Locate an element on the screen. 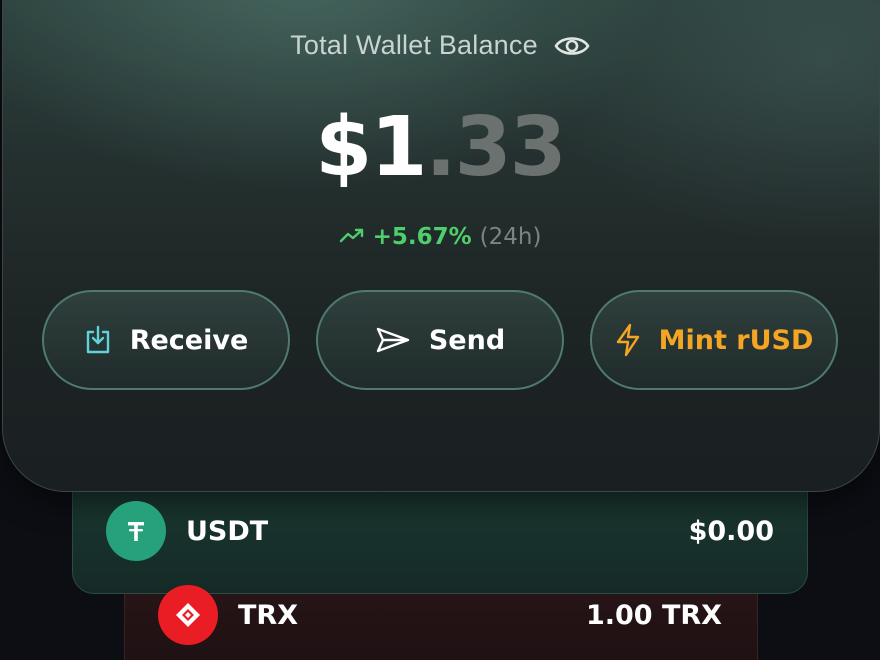 The image size is (880, 660). total-balance: $1.33 is located at coordinates (440, 147).